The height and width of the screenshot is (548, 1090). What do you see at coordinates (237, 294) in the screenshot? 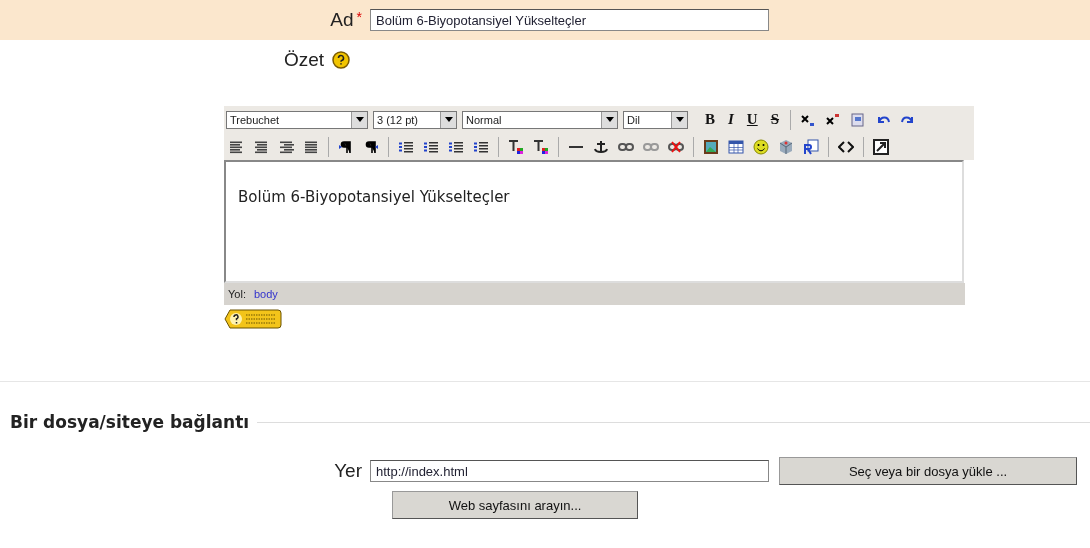
I see `path-label: Yol:` at bounding box center [237, 294].